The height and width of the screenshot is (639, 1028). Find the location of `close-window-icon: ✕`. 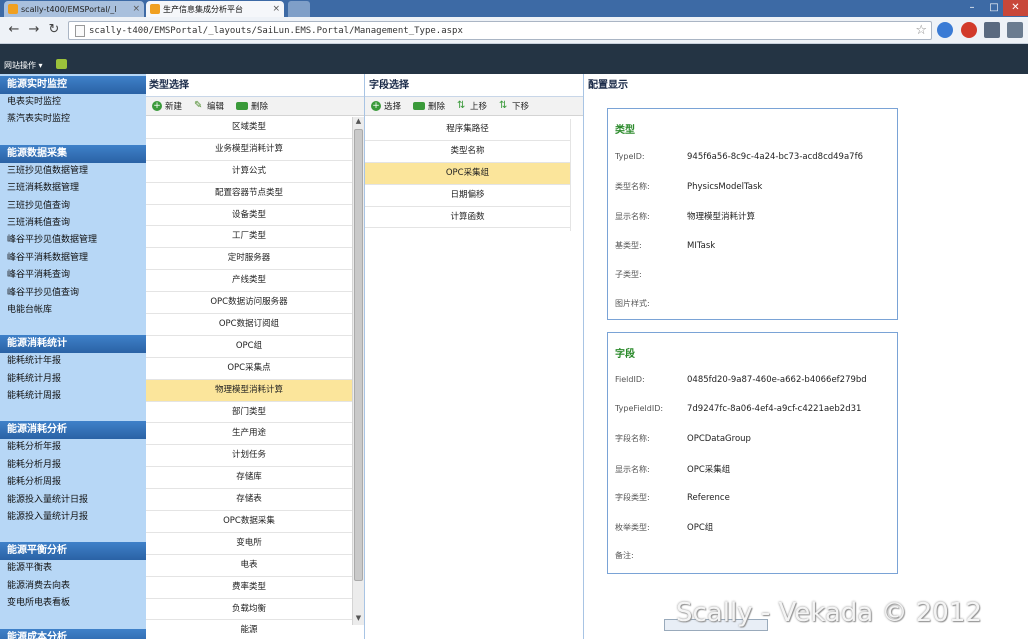

close-window-icon: ✕ is located at coordinates (1015, 8).